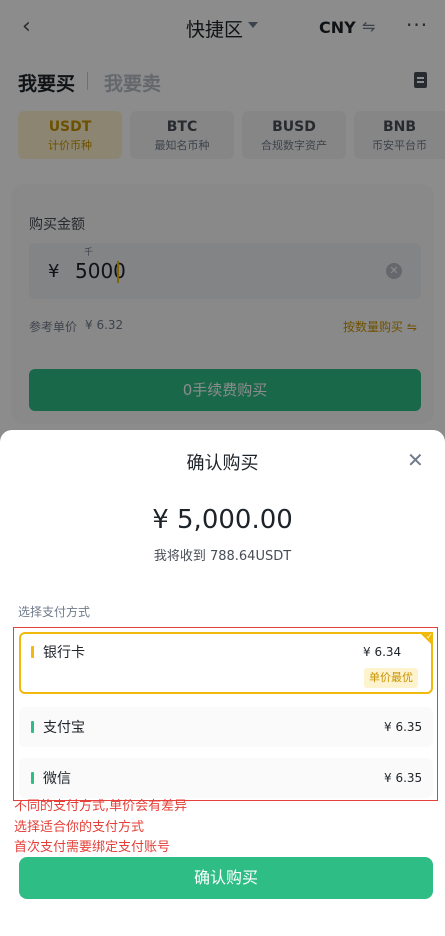 The width and height of the screenshot is (445, 936). Describe the element at coordinates (54, 612) in the screenshot. I see `pay-method-label: 选择支付方式` at that location.